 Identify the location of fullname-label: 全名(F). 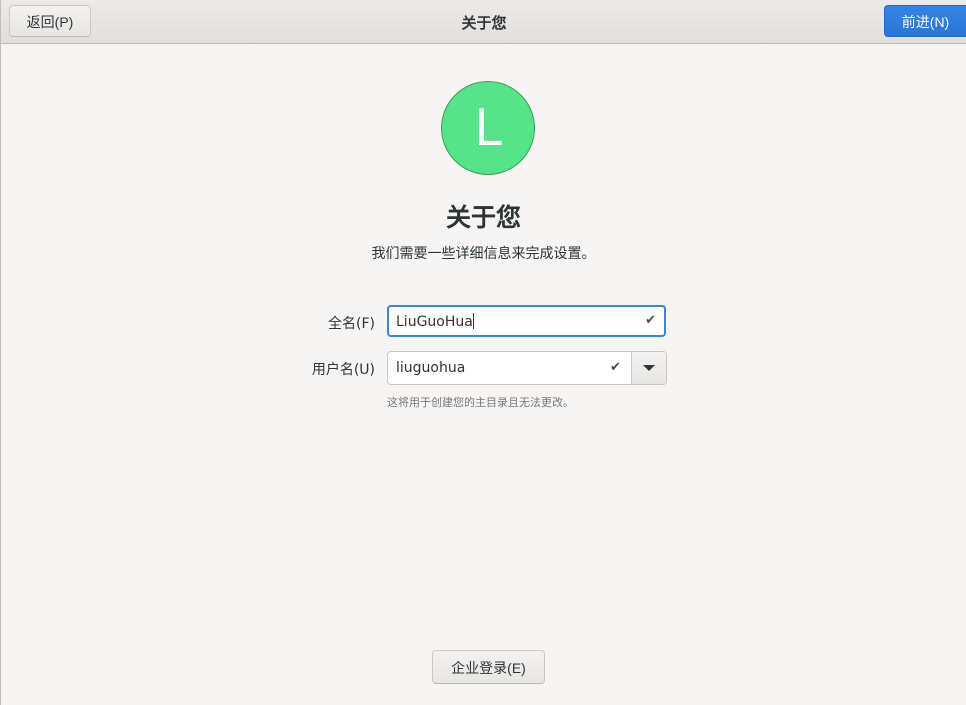
(351, 324).